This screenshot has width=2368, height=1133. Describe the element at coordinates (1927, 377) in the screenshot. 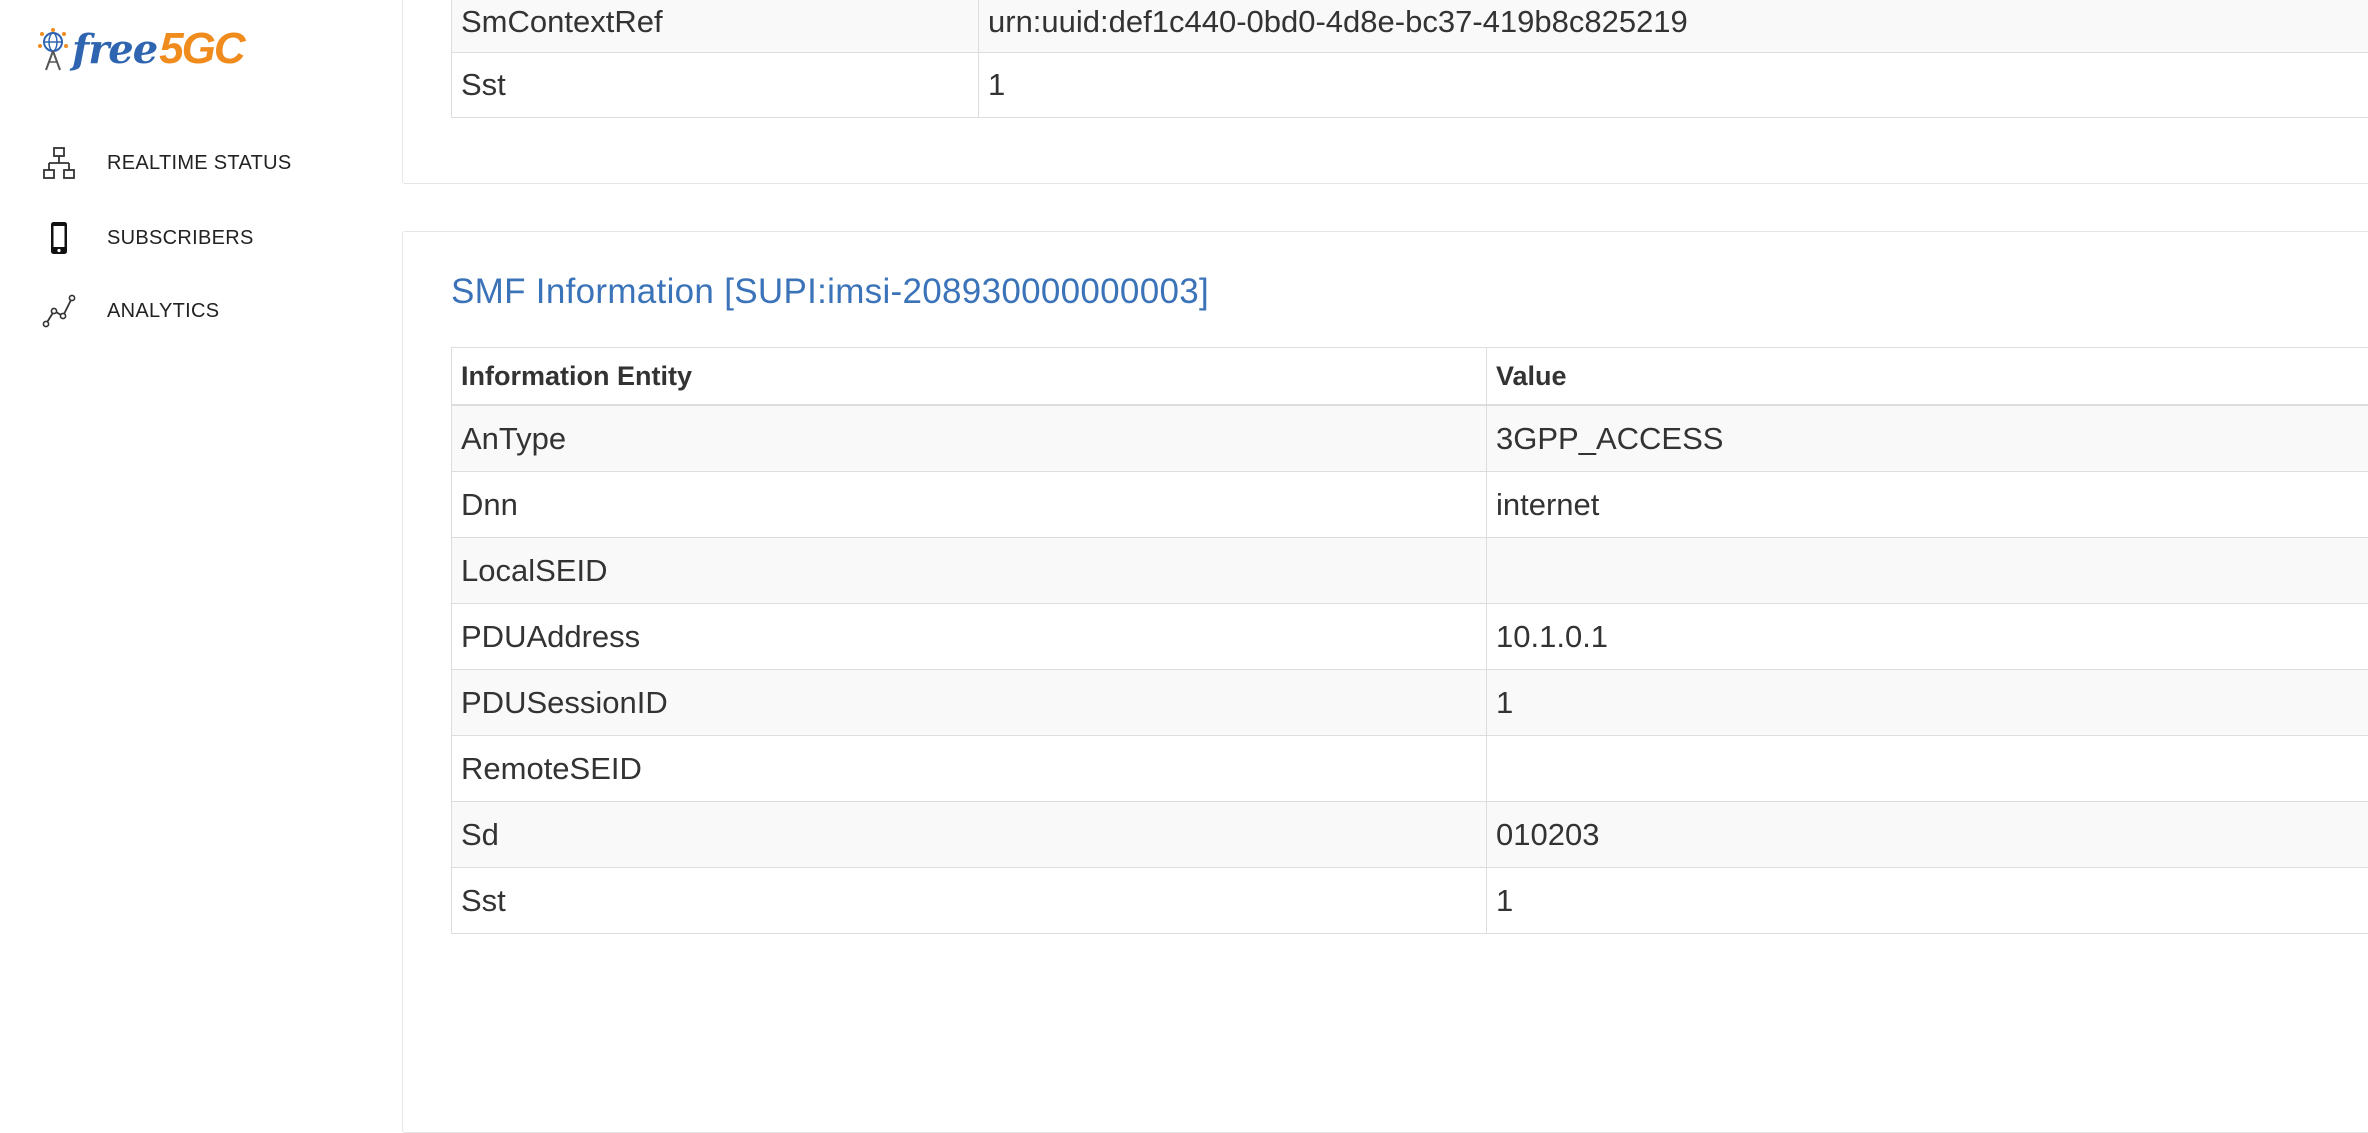

I see `header-value: Value` at that location.